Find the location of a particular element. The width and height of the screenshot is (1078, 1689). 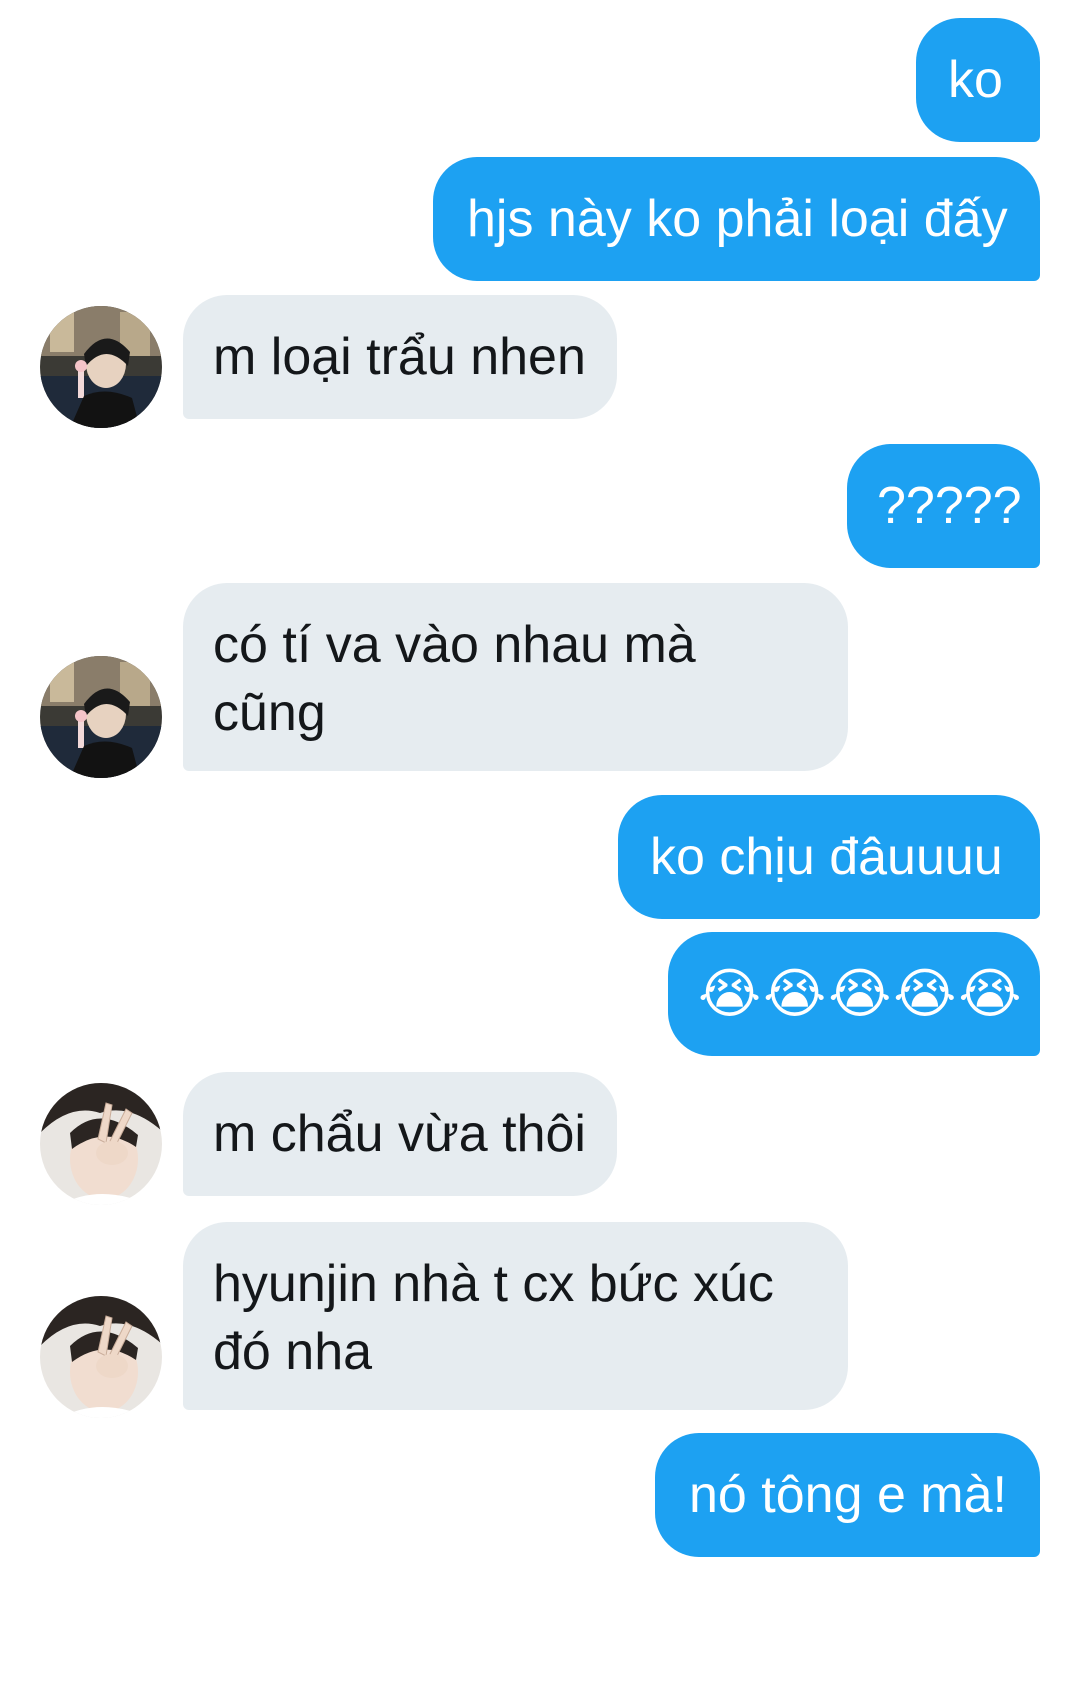

message-text: hjs này ko phải loại đấy is located at coordinates (737, 219).